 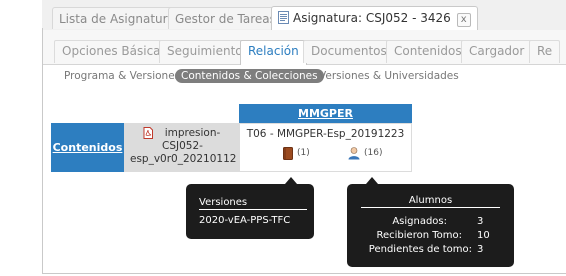 I want to click on tab-relacion: Relación, so click(x=273, y=52).